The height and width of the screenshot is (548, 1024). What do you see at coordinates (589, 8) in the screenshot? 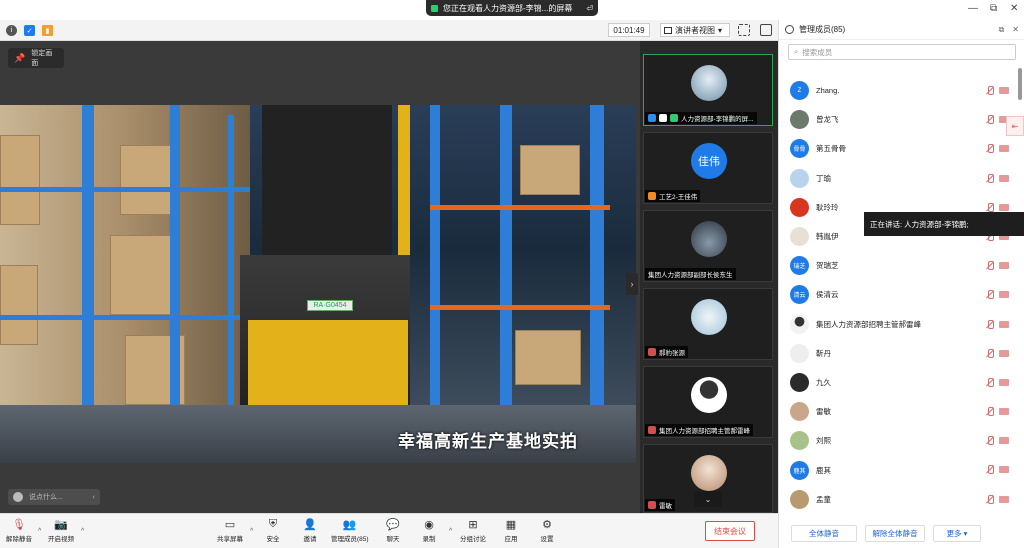
I see `exit-share-view-button: ⏎` at bounding box center [589, 8].